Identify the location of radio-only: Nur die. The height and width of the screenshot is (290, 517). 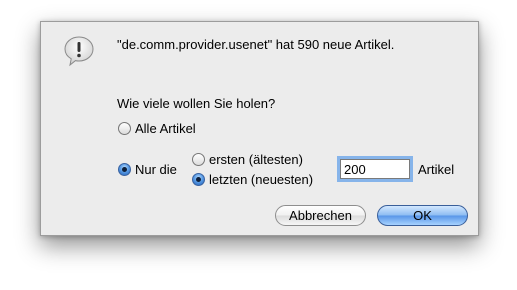
(147, 169).